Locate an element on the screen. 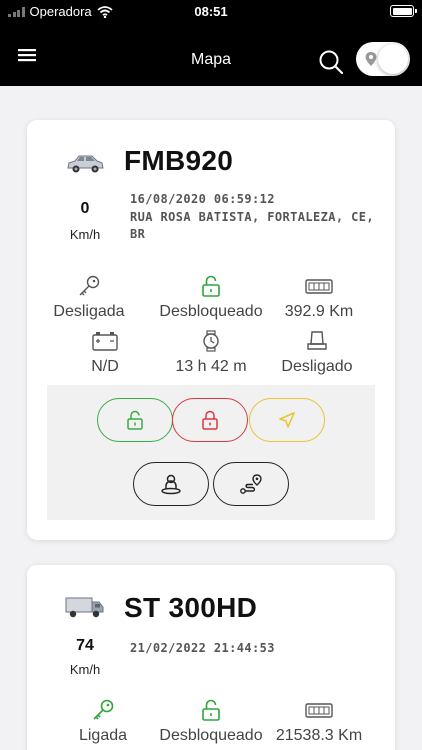  status-time: 08:51 is located at coordinates (211, 11).